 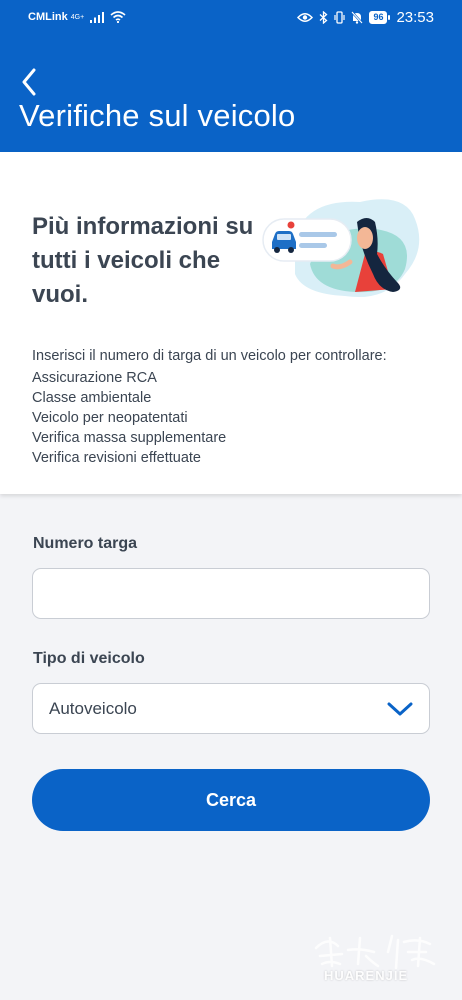 I want to click on vehicle-type-label: Tipo di veicolo, so click(x=89, y=658).